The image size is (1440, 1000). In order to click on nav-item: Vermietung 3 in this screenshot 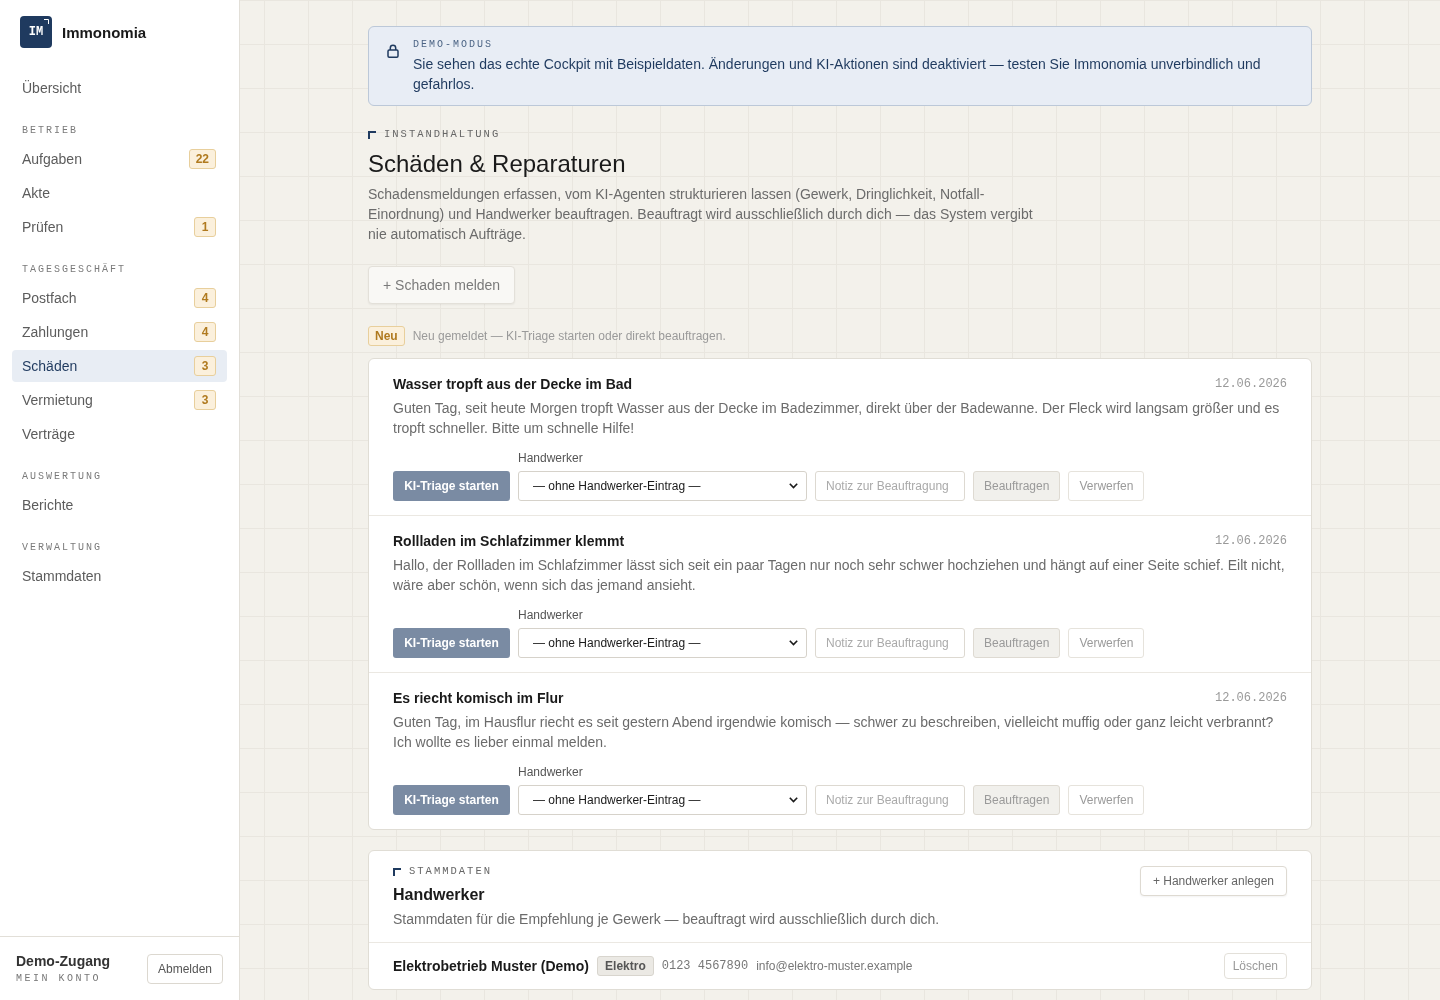, I will do `click(119, 400)`.